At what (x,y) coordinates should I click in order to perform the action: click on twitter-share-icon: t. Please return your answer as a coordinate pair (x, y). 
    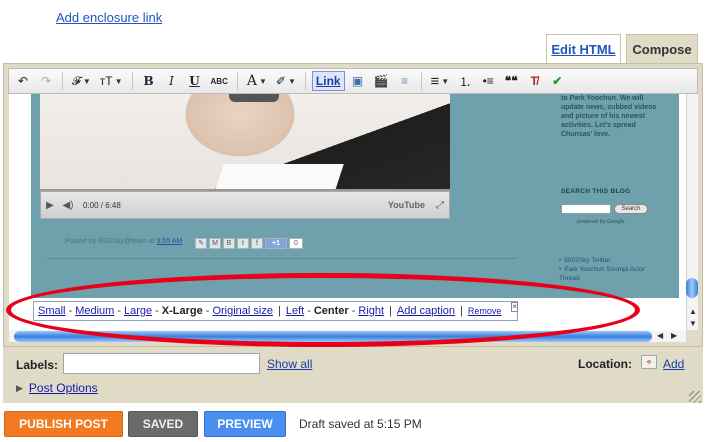
    Looking at the image, I should click on (243, 243).